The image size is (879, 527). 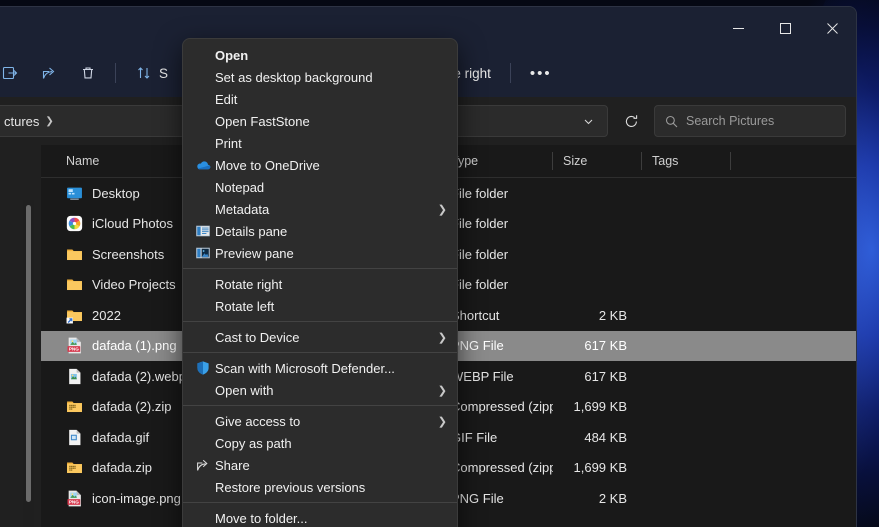 What do you see at coordinates (320, 231) in the screenshot?
I see `menu-item-details-pane: Details pane` at bounding box center [320, 231].